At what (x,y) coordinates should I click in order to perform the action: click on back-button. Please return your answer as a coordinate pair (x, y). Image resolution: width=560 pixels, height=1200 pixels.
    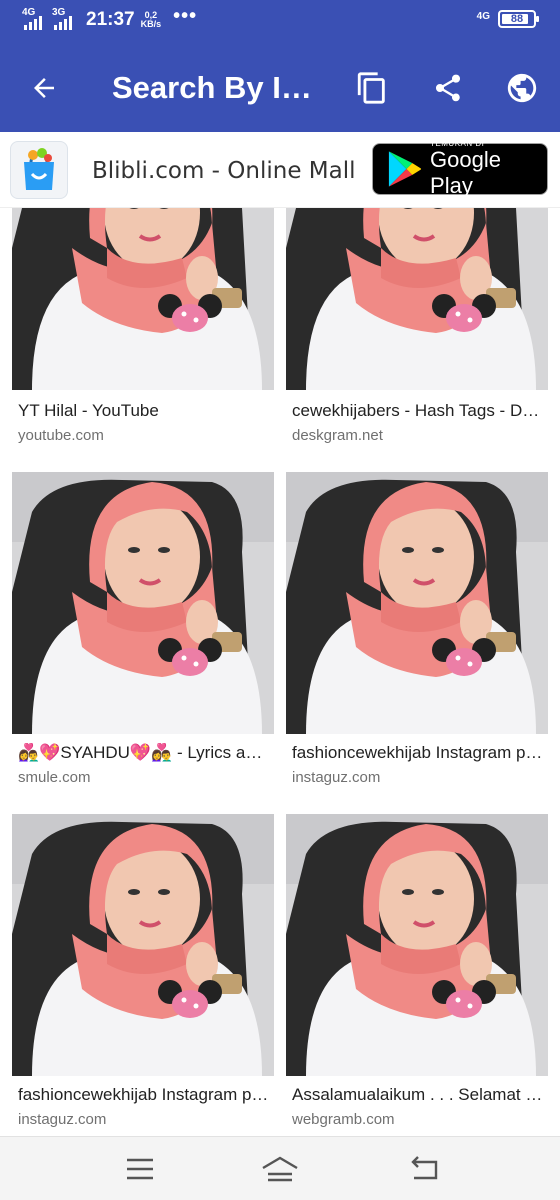
    Looking at the image, I should click on (44, 88).